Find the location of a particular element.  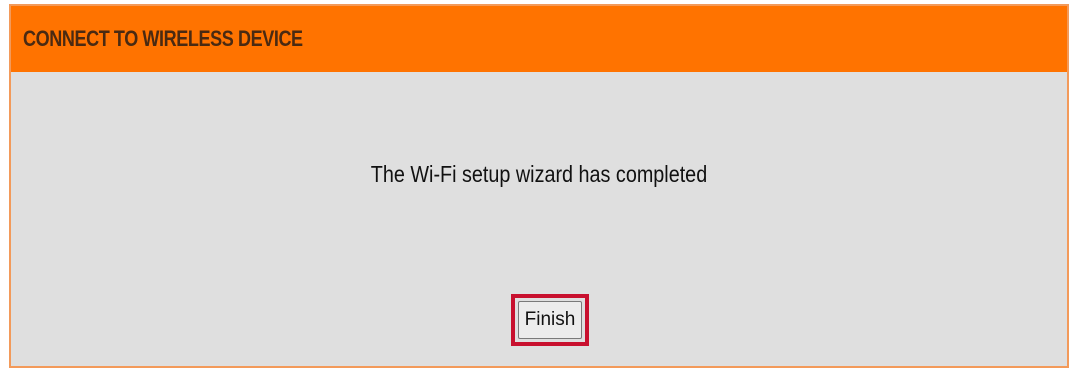

completion-message: The Wi-Fi setup wizard has completed is located at coordinates (539, 174).